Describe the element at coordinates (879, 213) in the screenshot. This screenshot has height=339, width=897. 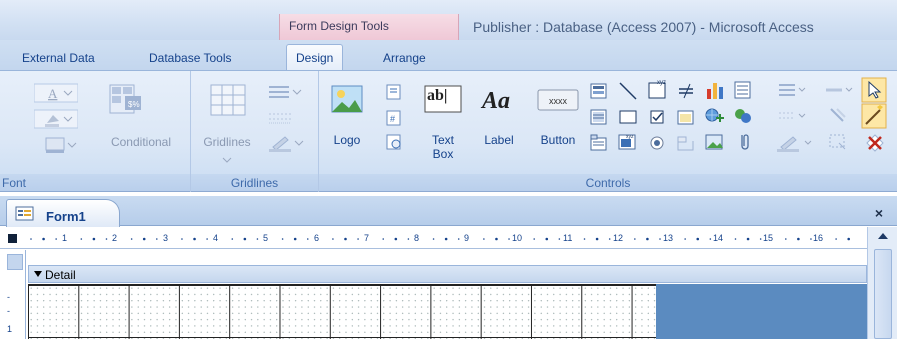
I see `close-document-icon: ×` at that location.